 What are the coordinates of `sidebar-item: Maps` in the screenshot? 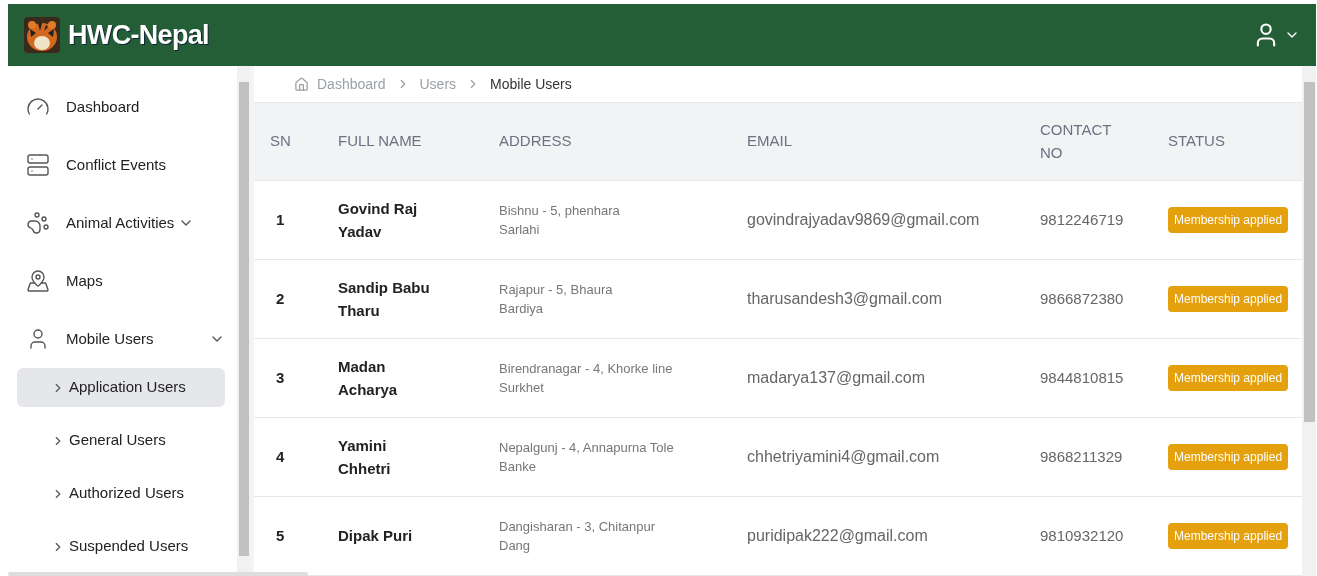 It's located at (122, 281).